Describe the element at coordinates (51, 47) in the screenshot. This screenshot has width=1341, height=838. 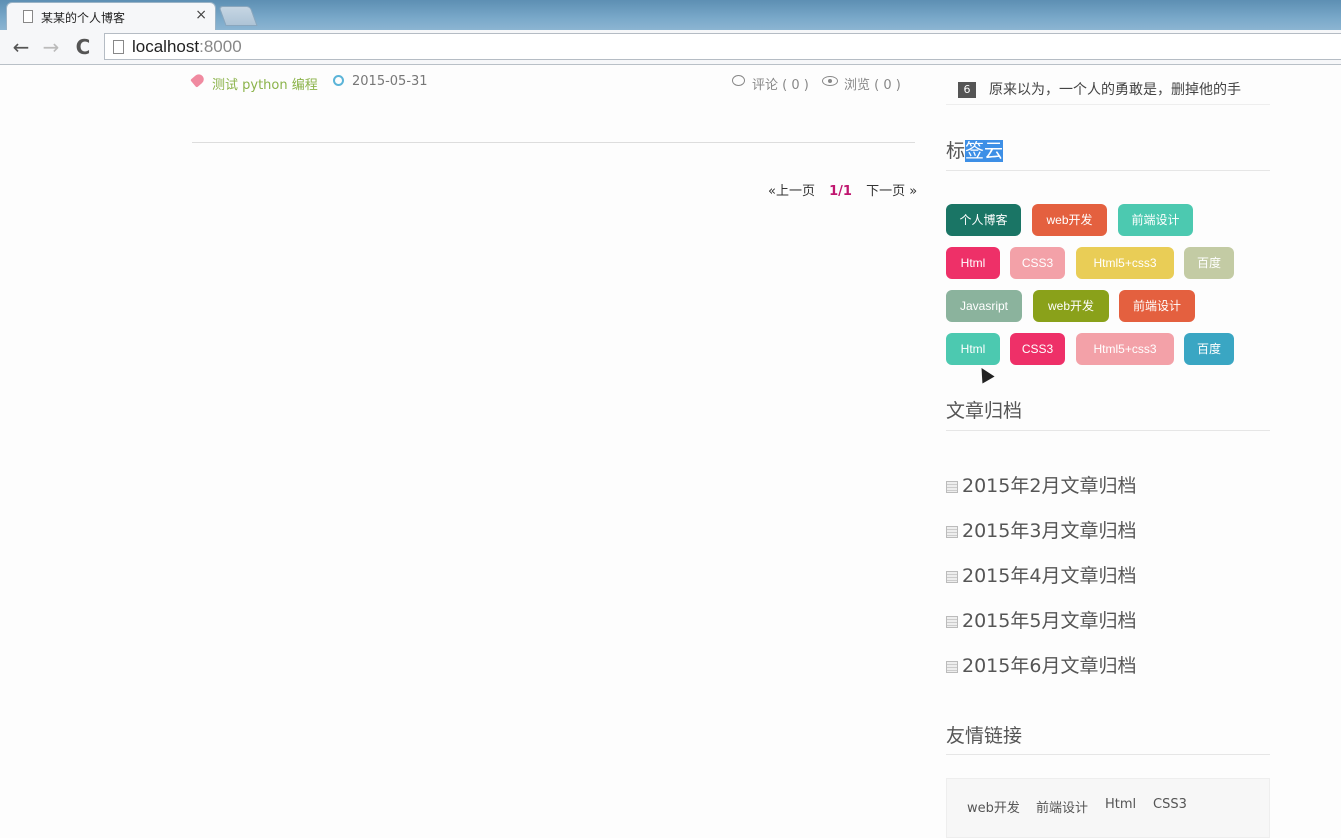
I see `forward-icon: →` at that location.